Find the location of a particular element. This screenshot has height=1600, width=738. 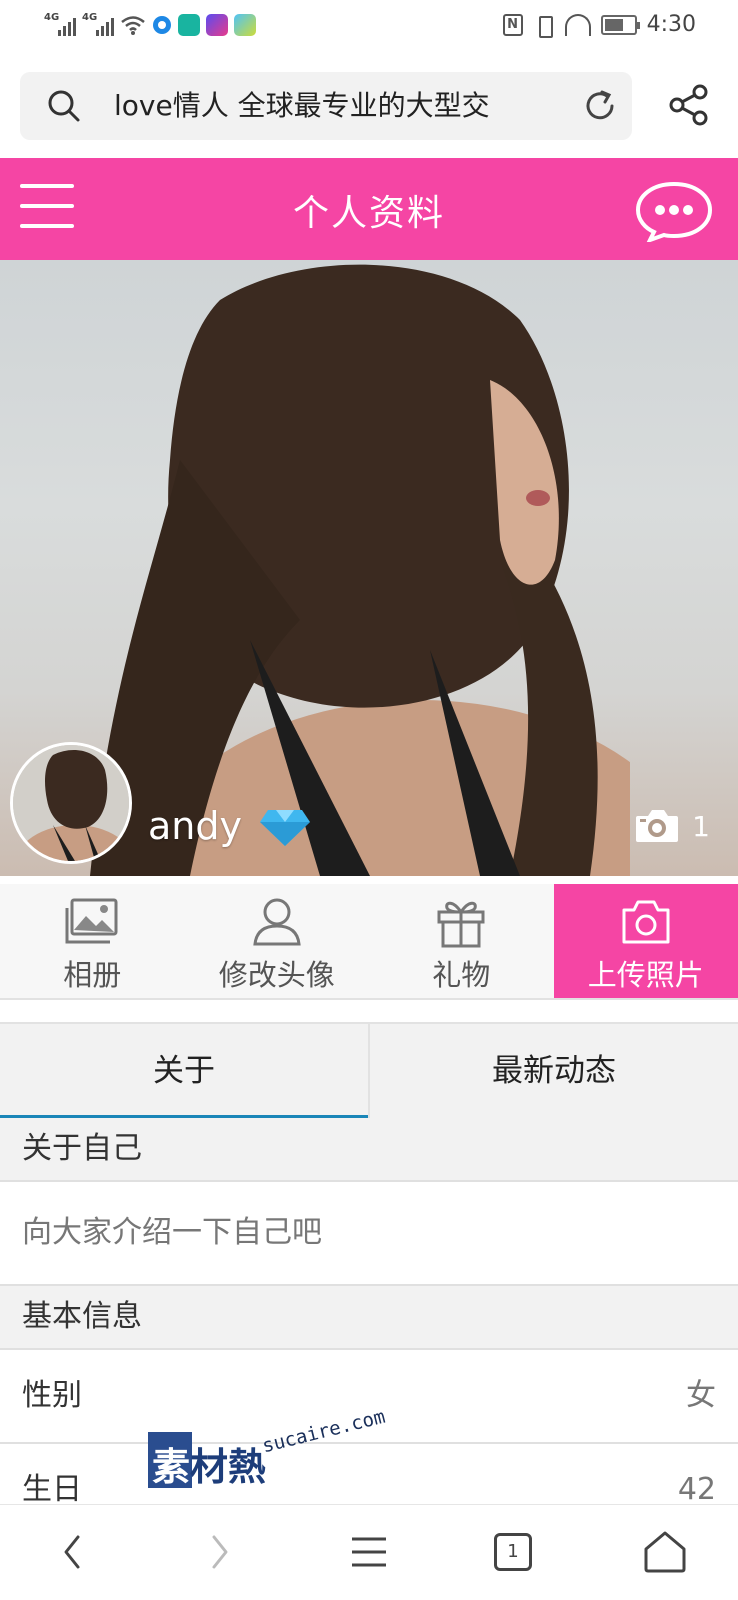

tab-about: 关于 is located at coordinates (184, 1071).